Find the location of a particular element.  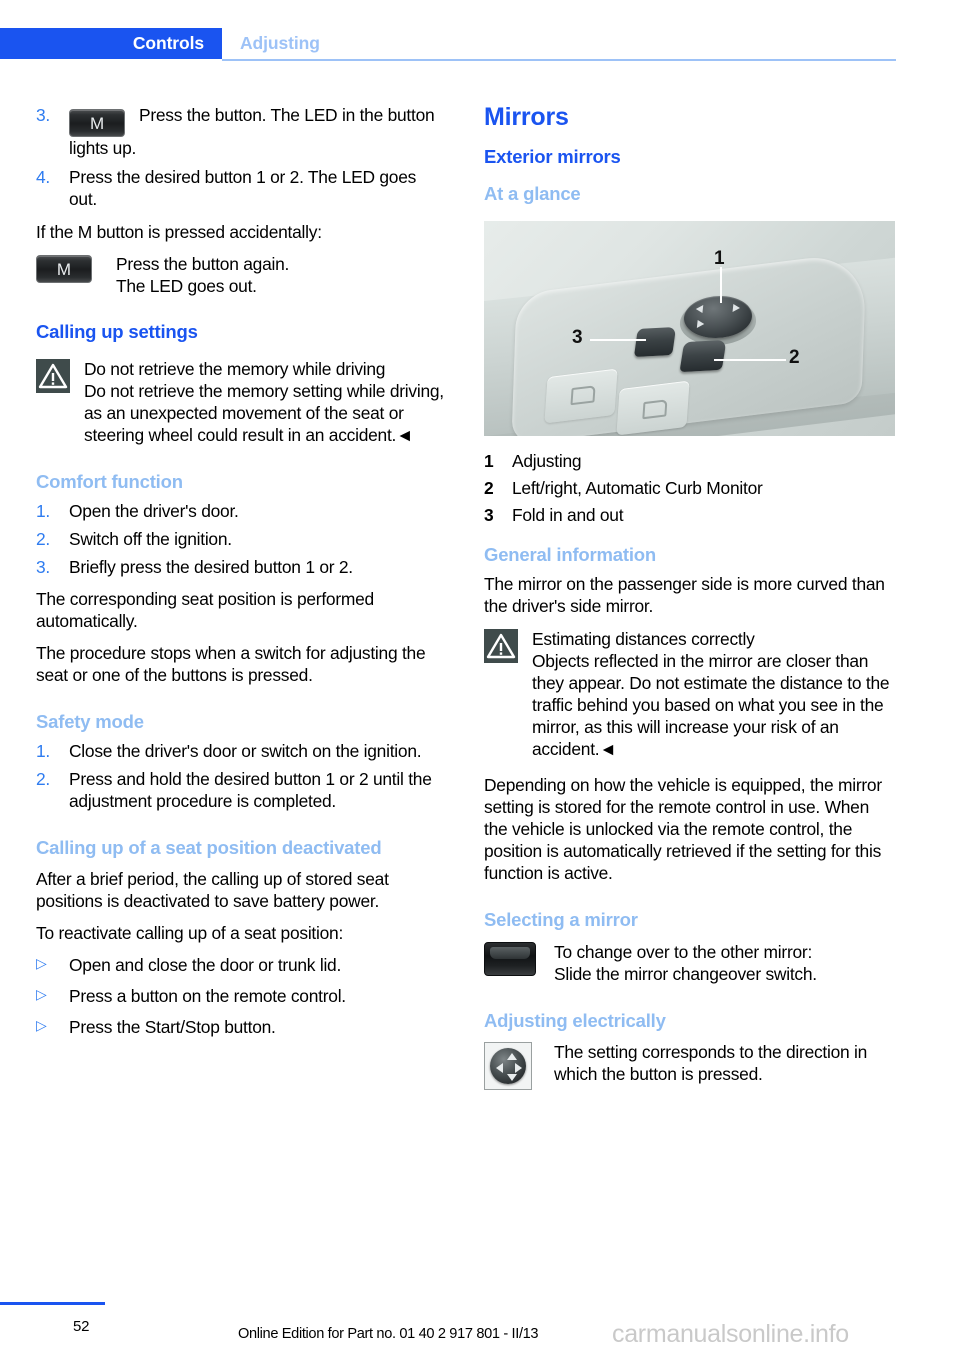

selecting-mirror-line-2: Slide the mirror changeover switch. is located at coordinates (685, 973).